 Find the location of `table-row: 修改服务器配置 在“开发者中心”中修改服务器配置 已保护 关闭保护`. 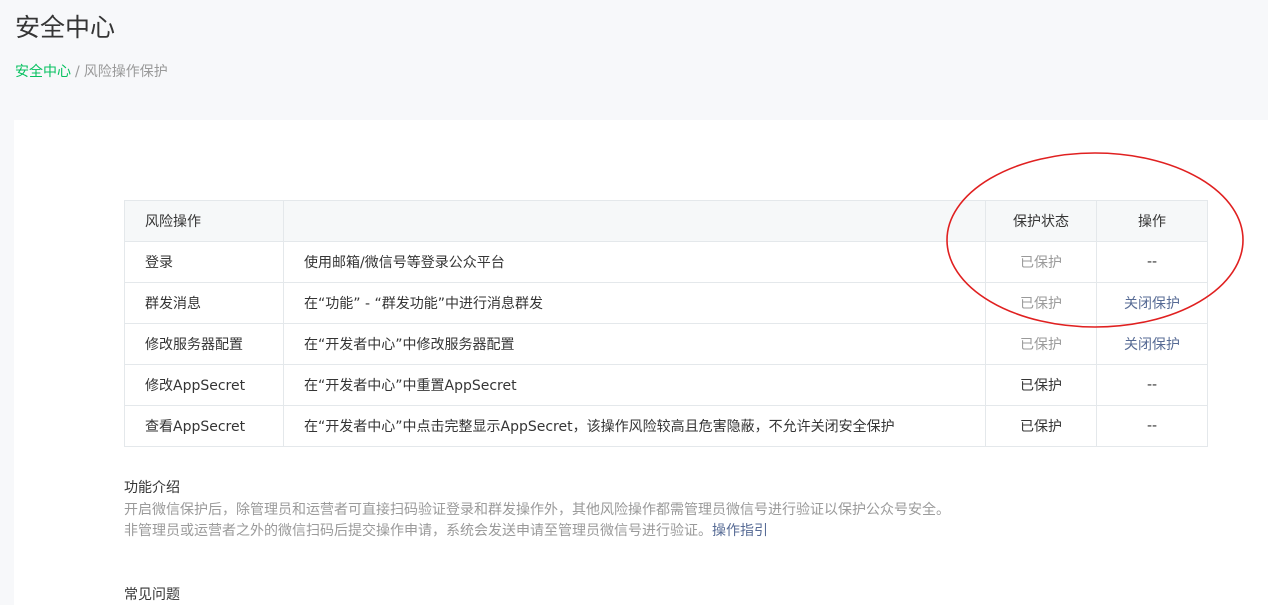

table-row: 修改服务器配置 在“开发者中心”中修改服务器配置 已保护 关闭保护 is located at coordinates (666, 344).